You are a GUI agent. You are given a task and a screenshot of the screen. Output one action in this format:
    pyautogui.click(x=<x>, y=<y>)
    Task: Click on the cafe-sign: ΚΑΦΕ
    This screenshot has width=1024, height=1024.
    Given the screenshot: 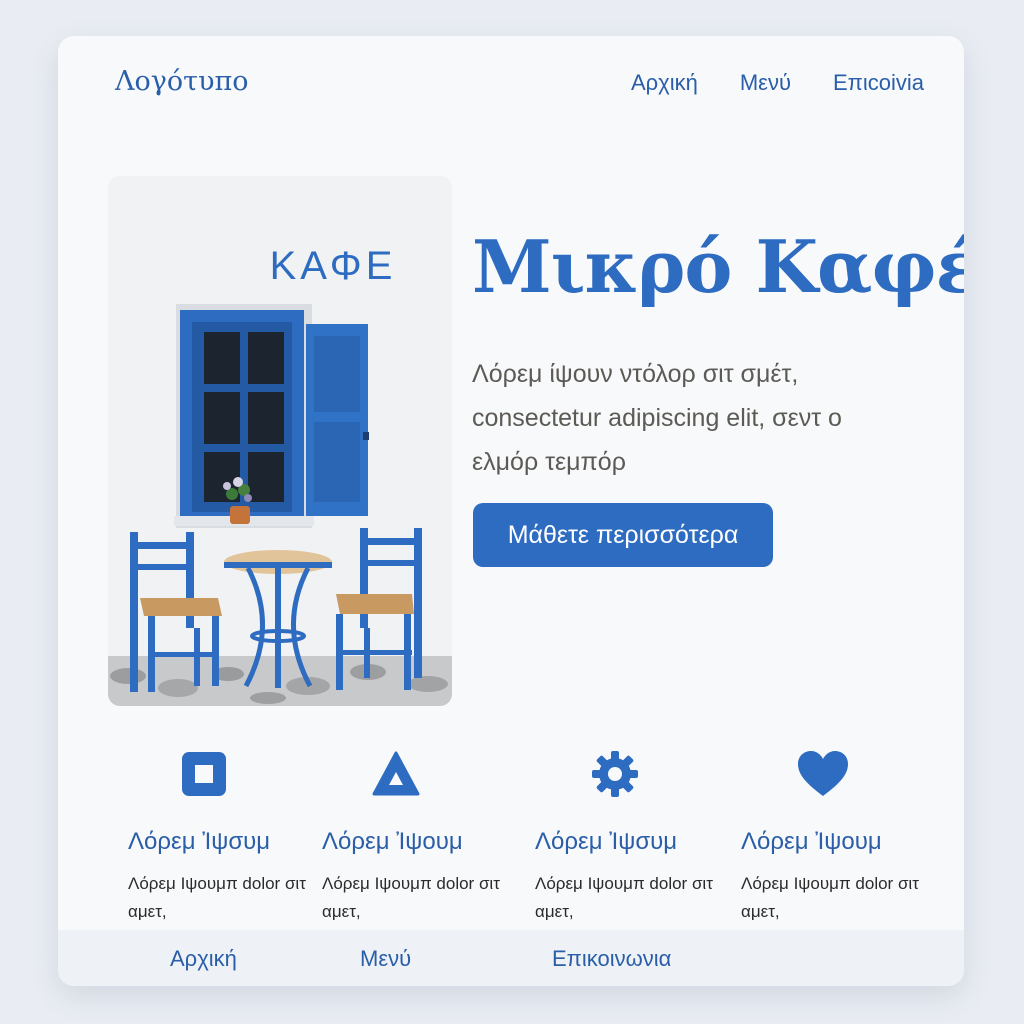 What is the action you would take?
    pyautogui.click(x=333, y=266)
    